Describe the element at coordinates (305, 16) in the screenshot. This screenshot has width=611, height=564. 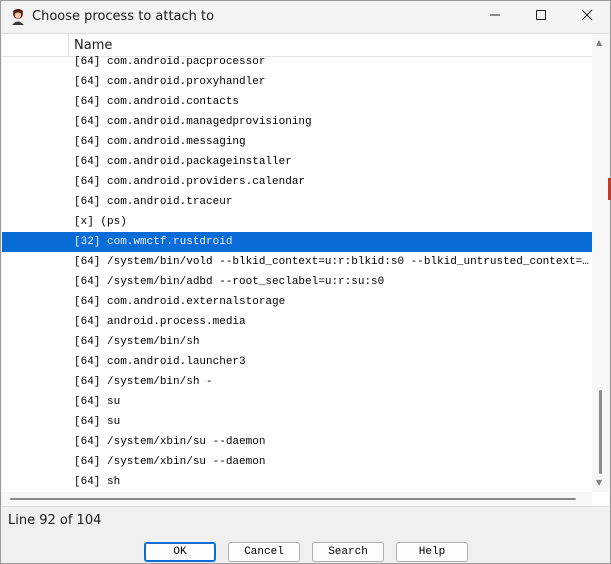
I see `title-bar: Choose process to attach to` at that location.